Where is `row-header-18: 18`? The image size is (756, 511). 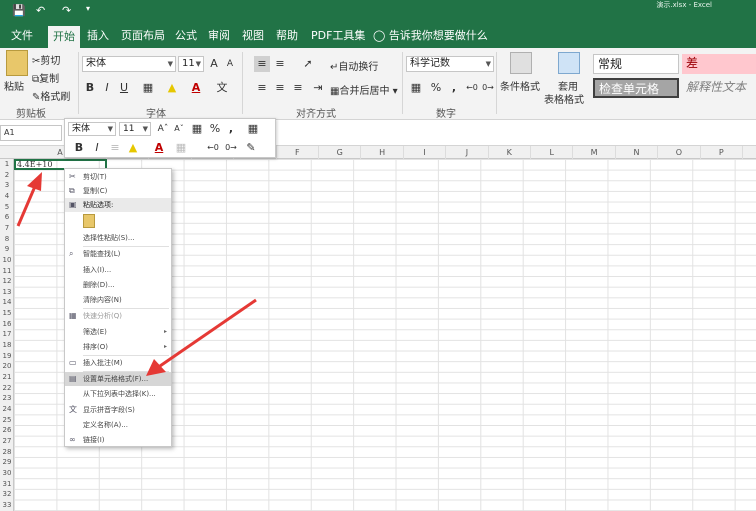 row-header-18: 18 is located at coordinates (7, 345).